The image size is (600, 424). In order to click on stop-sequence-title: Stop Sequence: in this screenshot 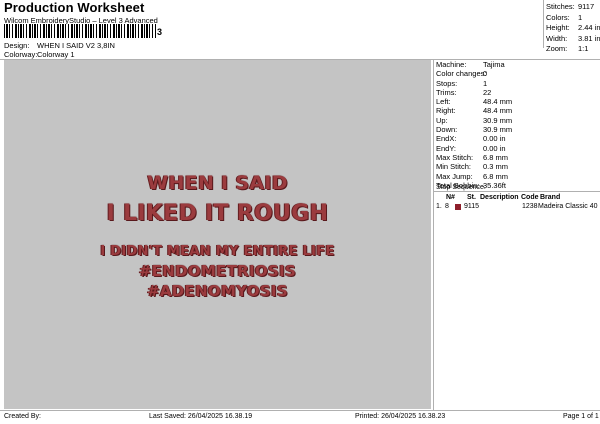, I will do `click(461, 187)`.